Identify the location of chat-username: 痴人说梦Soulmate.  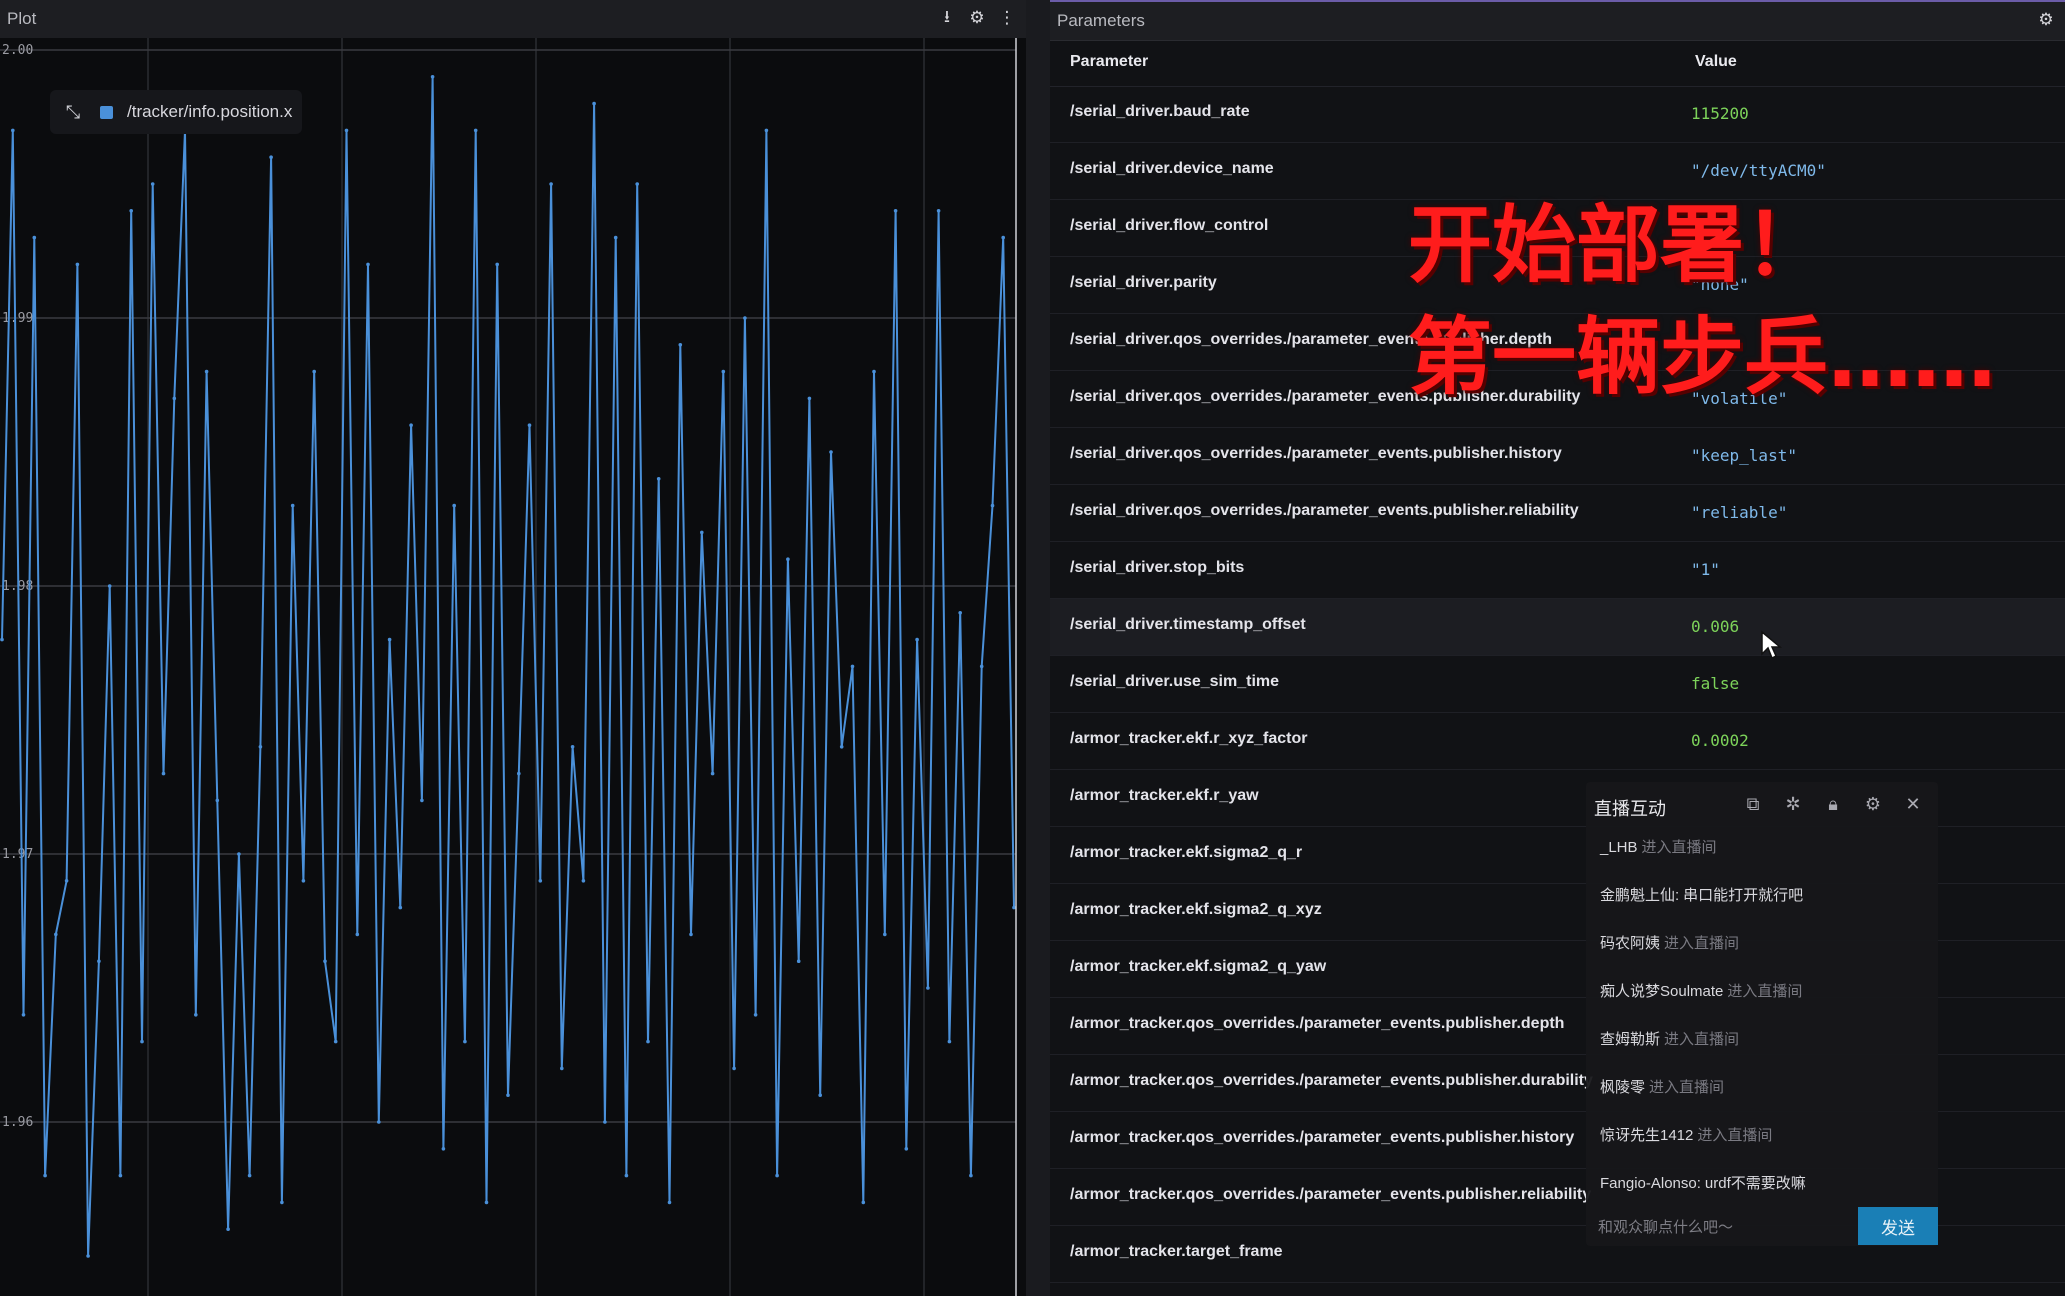
(1661, 991).